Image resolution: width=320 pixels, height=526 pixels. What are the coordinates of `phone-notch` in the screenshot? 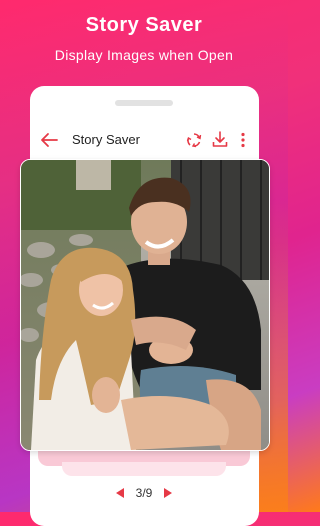 It's located at (144, 103).